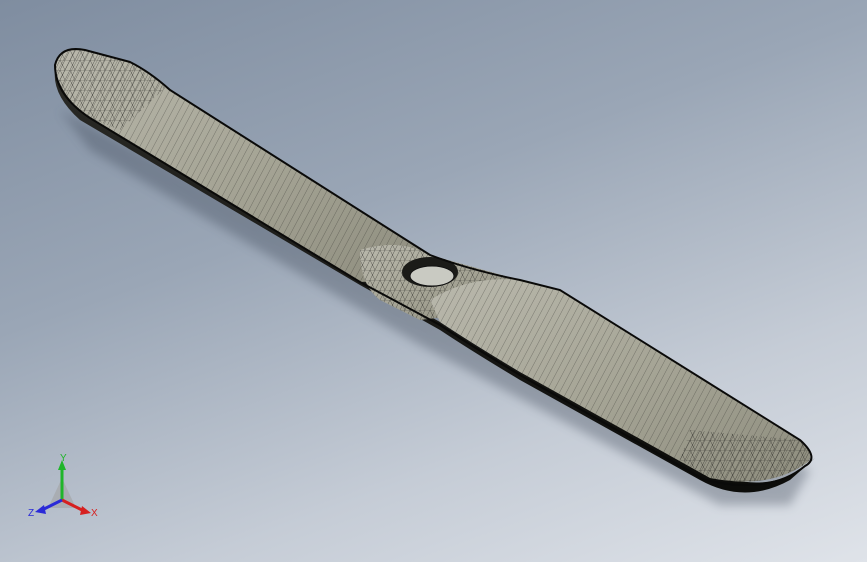 The height and width of the screenshot is (562, 867). I want to click on orientation-triad: Y X Z, so click(63, 486).